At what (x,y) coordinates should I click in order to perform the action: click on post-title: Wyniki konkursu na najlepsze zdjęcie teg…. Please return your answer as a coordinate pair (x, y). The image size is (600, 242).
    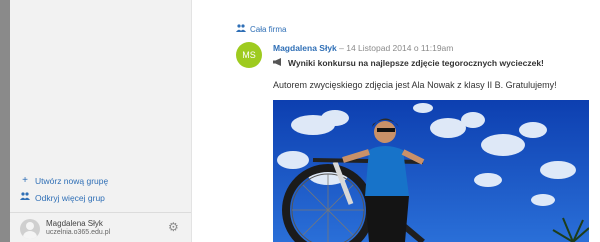
    Looking at the image, I should click on (408, 63).